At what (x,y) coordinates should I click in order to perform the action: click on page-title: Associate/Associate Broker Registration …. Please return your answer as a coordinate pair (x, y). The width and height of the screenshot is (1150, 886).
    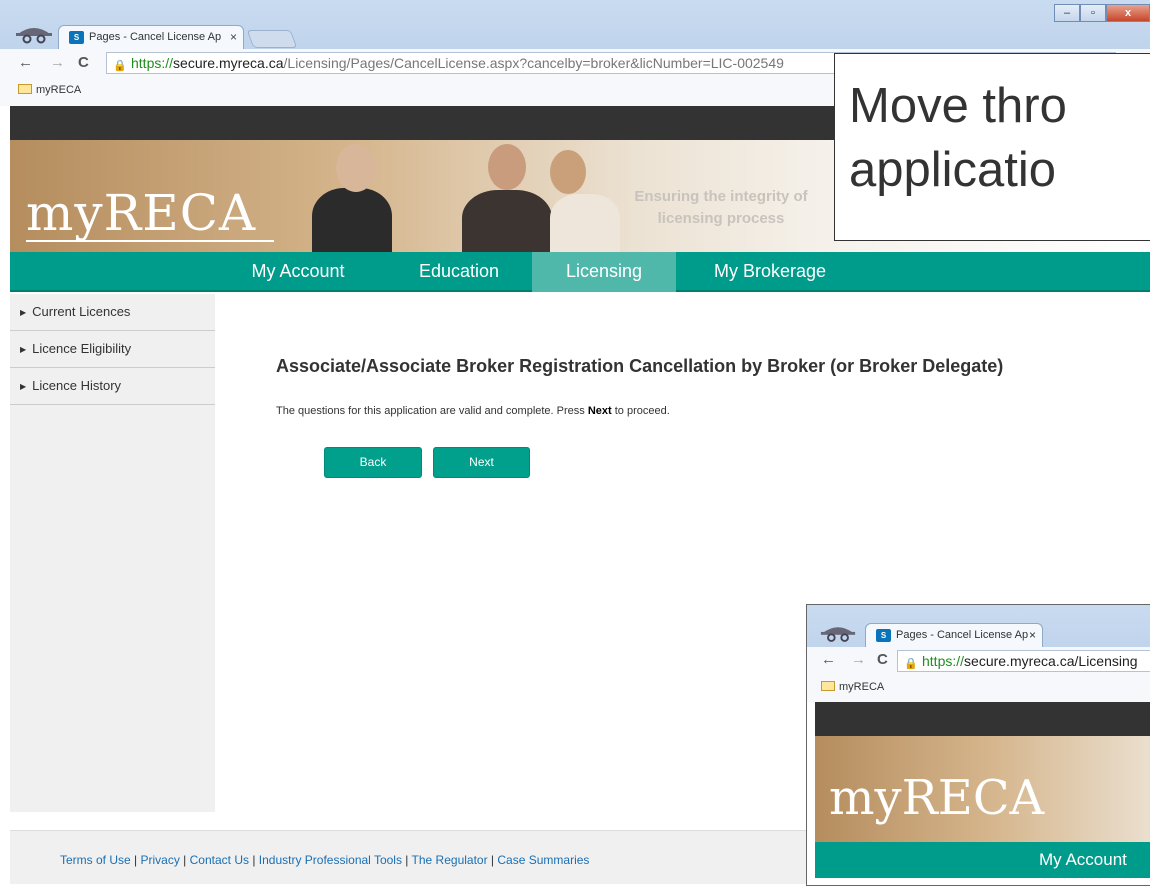
    Looking at the image, I should click on (640, 366).